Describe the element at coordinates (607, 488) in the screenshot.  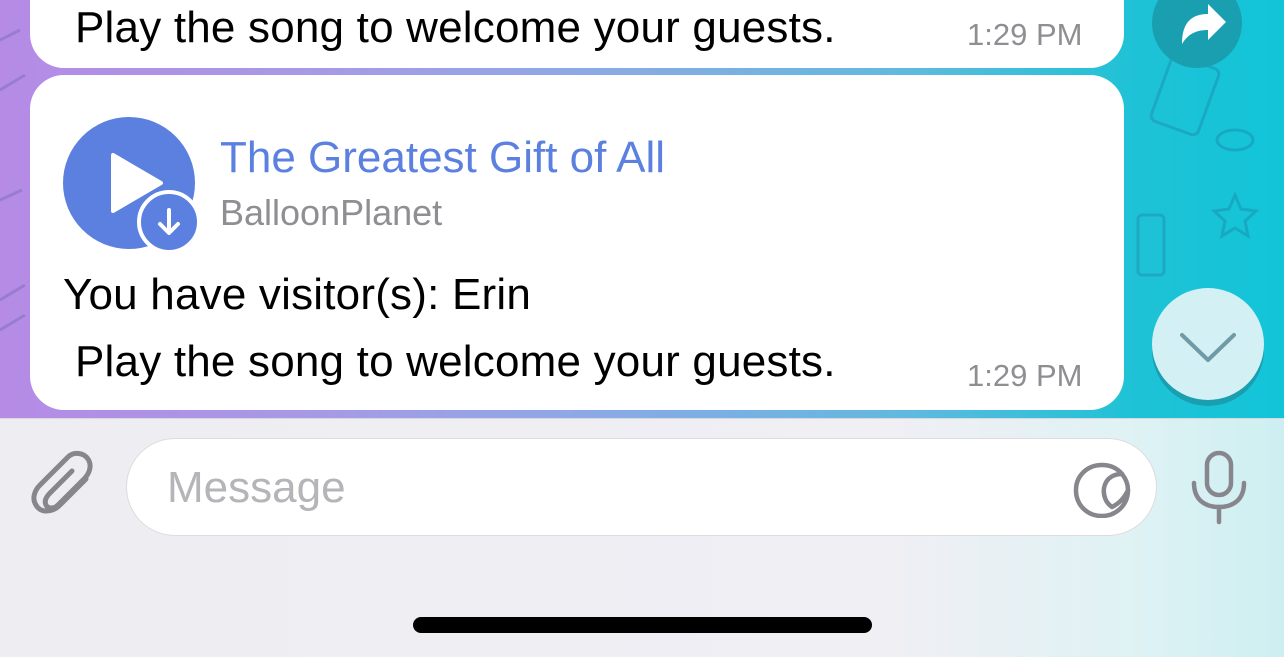
I see `message-input` at that location.